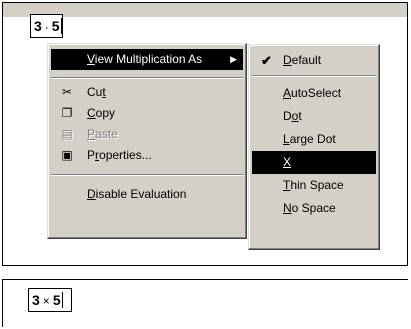 The height and width of the screenshot is (329, 411). Describe the element at coordinates (147, 92) in the screenshot. I see `menu-item-cut: ✂ Cut` at that location.